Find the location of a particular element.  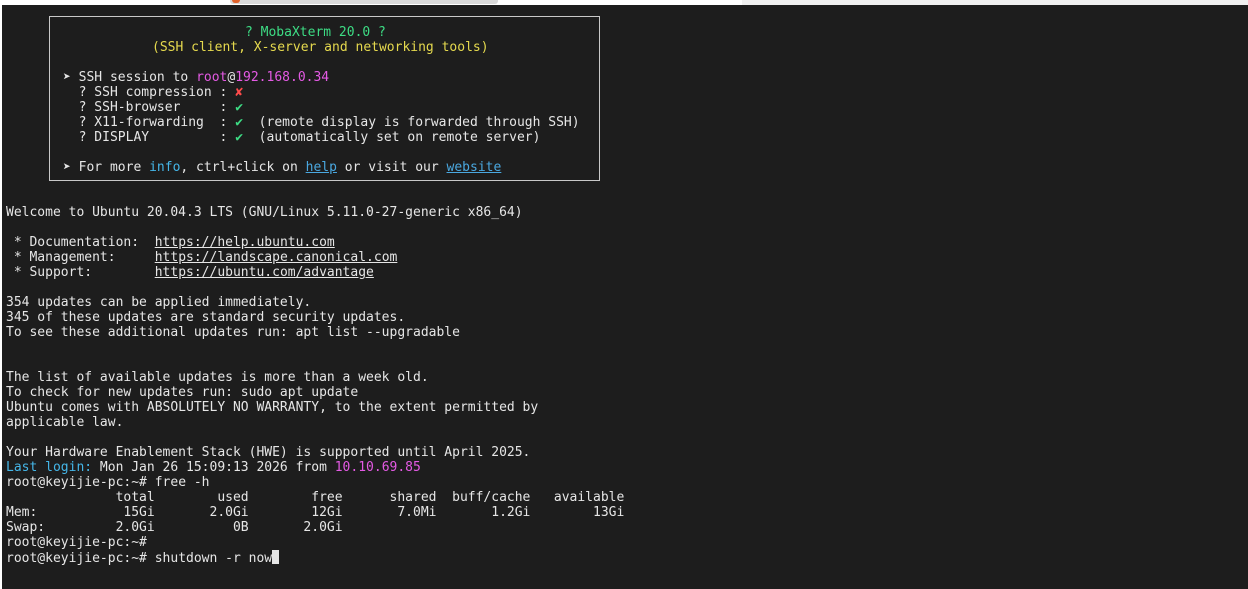

free-mem-row: Mem: 15Gi 2.0Gi 12Gi 7.0Mi 1.2Gi 13Gi is located at coordinates (315, 512).